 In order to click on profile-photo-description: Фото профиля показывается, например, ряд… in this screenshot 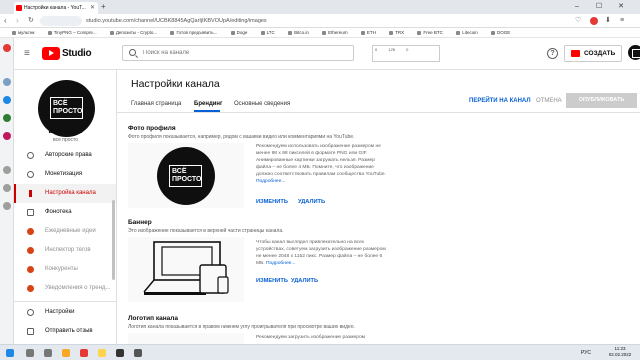, I will do `click(241, 137)`.